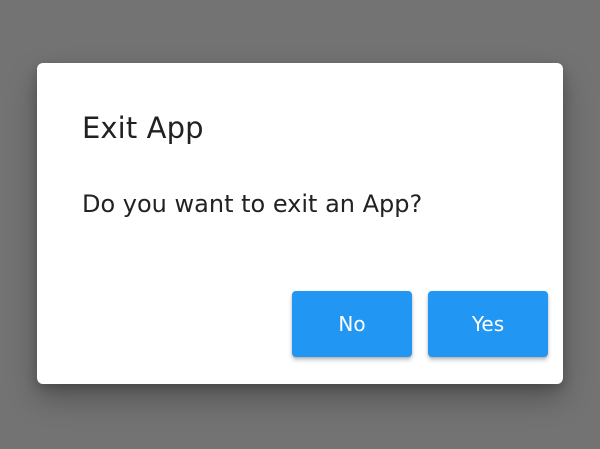 The height and width of the screenshot is (449, 600). What do you see at coordinates (488, 324) in the screenshot?
I see `yes-button: Yes` at bounding box center [488, 324].